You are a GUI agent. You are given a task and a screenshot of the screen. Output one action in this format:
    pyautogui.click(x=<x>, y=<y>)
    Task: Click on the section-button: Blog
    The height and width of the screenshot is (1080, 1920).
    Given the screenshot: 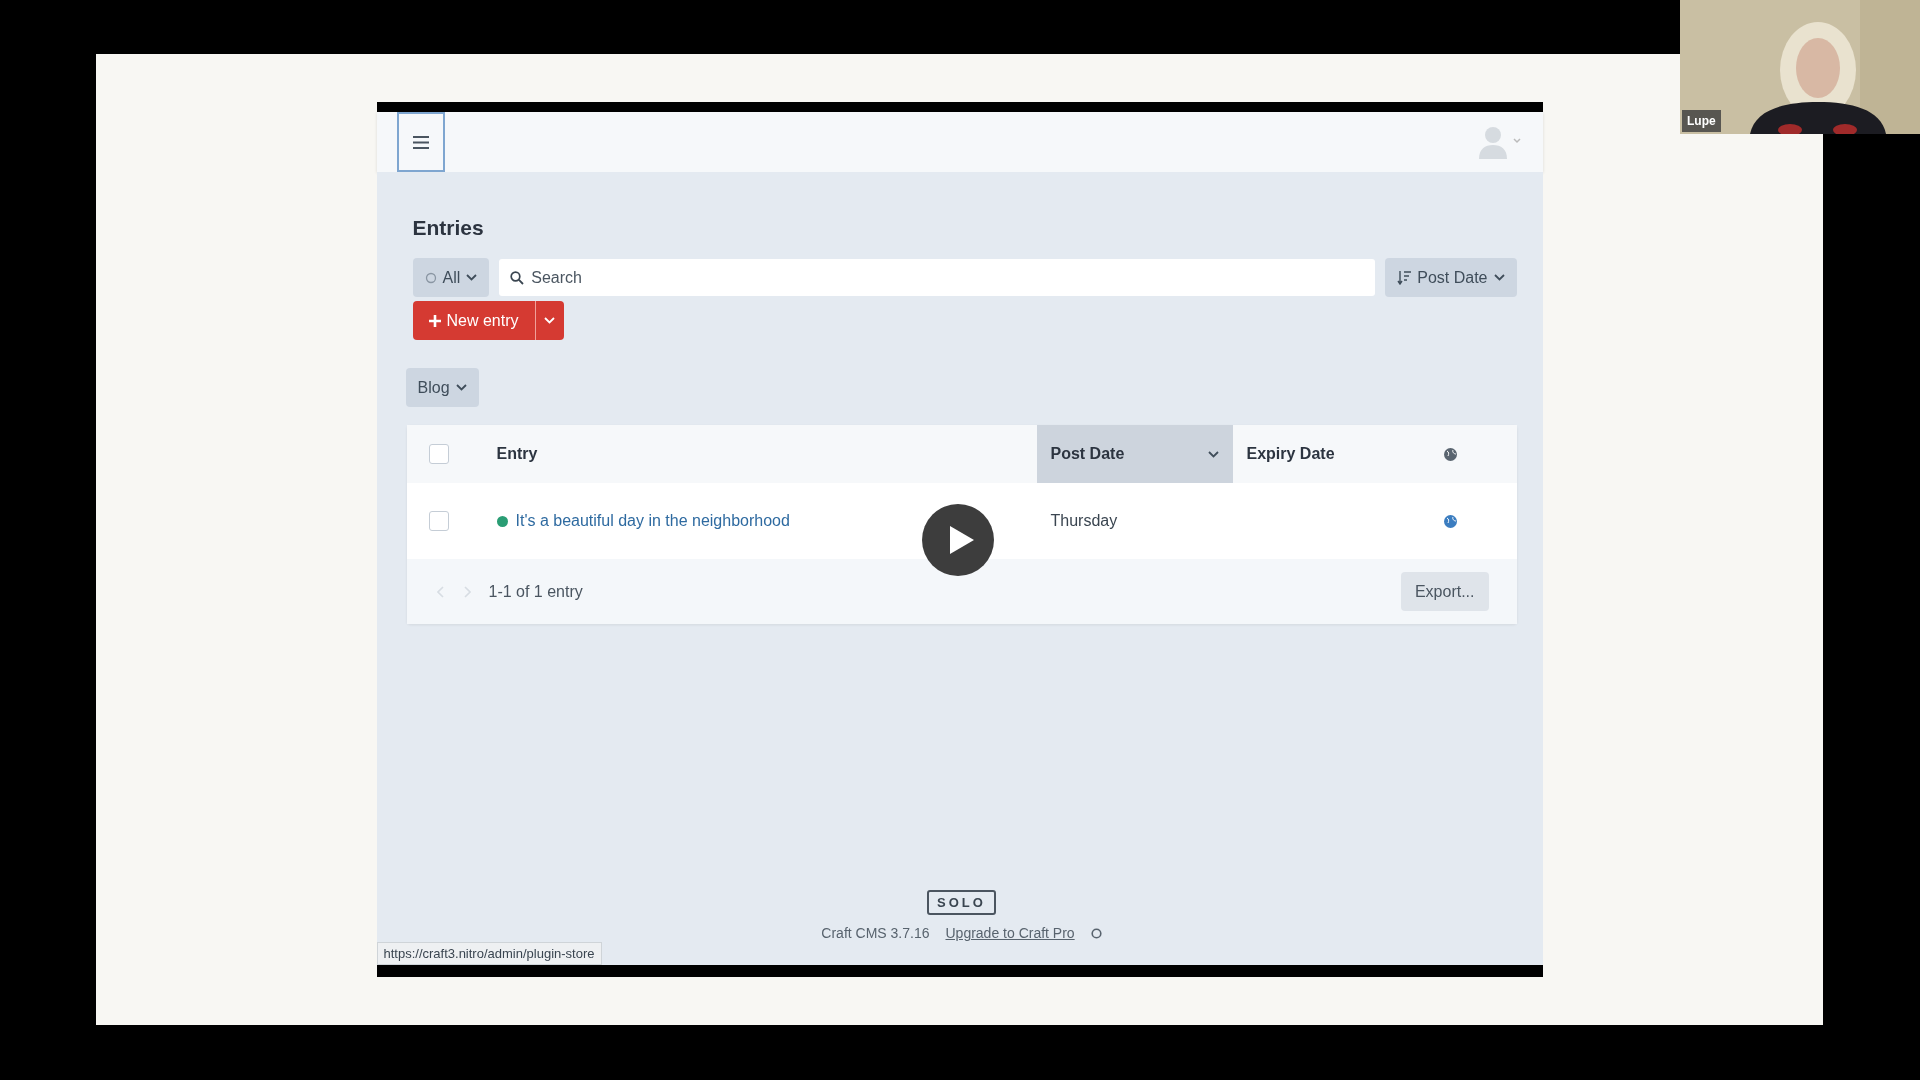 What is the action you would take?
    pyautogui.click(x=442, y=387)
    